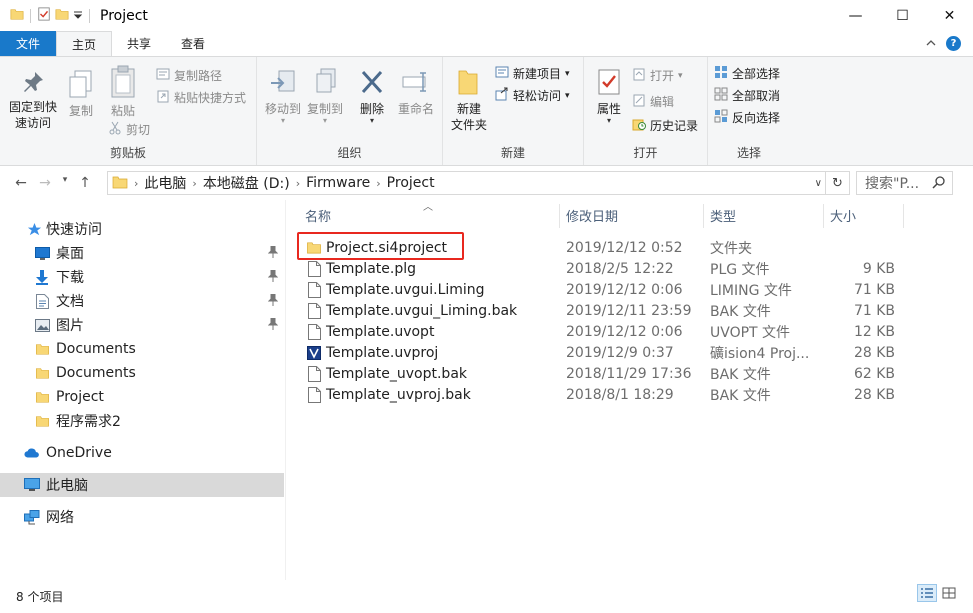 This screenshot has width=973, height=613. I want to click on copy-path-button: 复制路径, so click(189, 75).